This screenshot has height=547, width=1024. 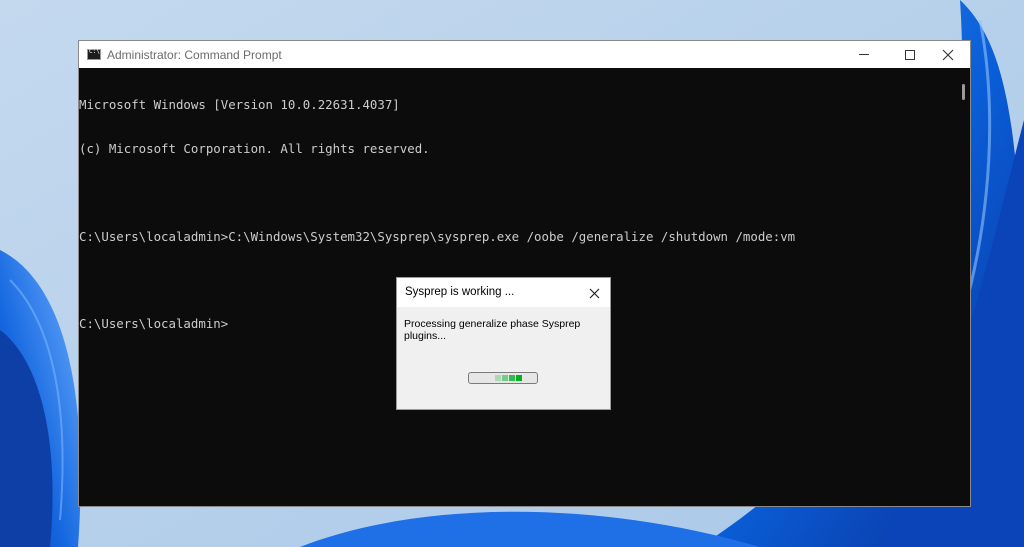 I want to click on vertical-scrollbar, so click(x=964, y=287).